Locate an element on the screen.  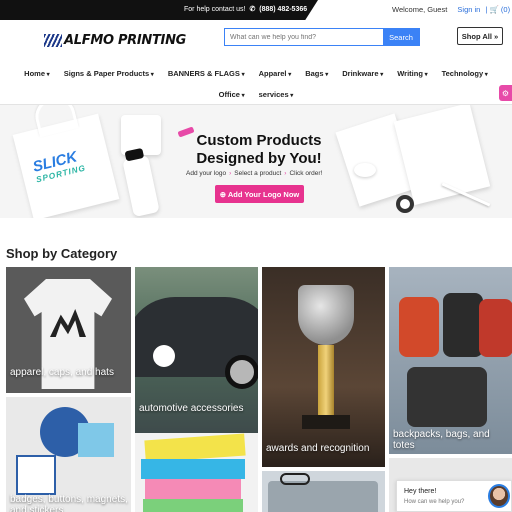
cart-link: | 🛒 (0) is located at coordinates (497, 9).